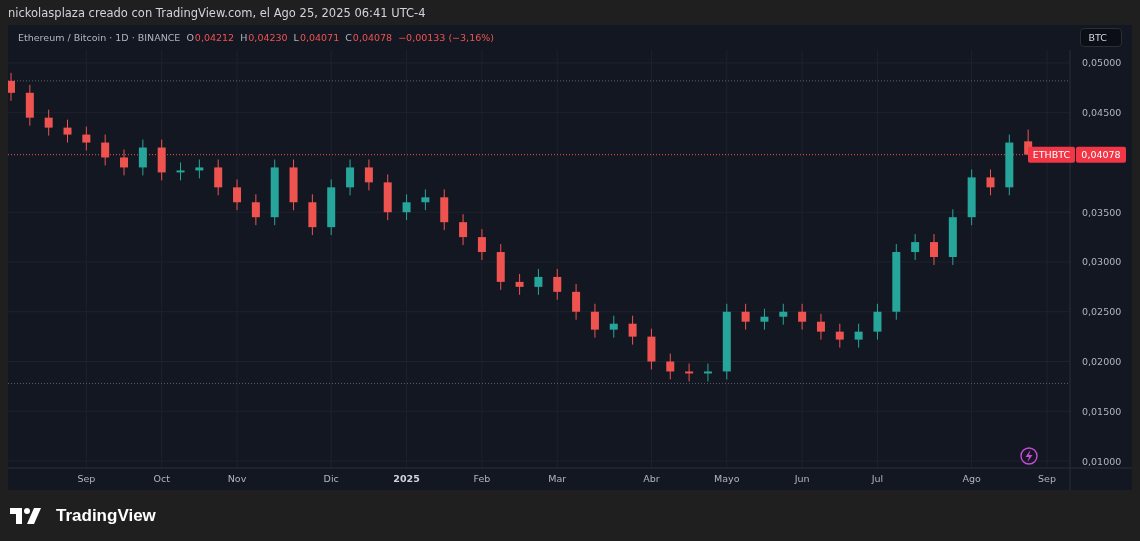 Image resolution: width=1140 pixels, height=541 pixels. I want to click on price-axis-label: 0,02000, so click(1102, 361).